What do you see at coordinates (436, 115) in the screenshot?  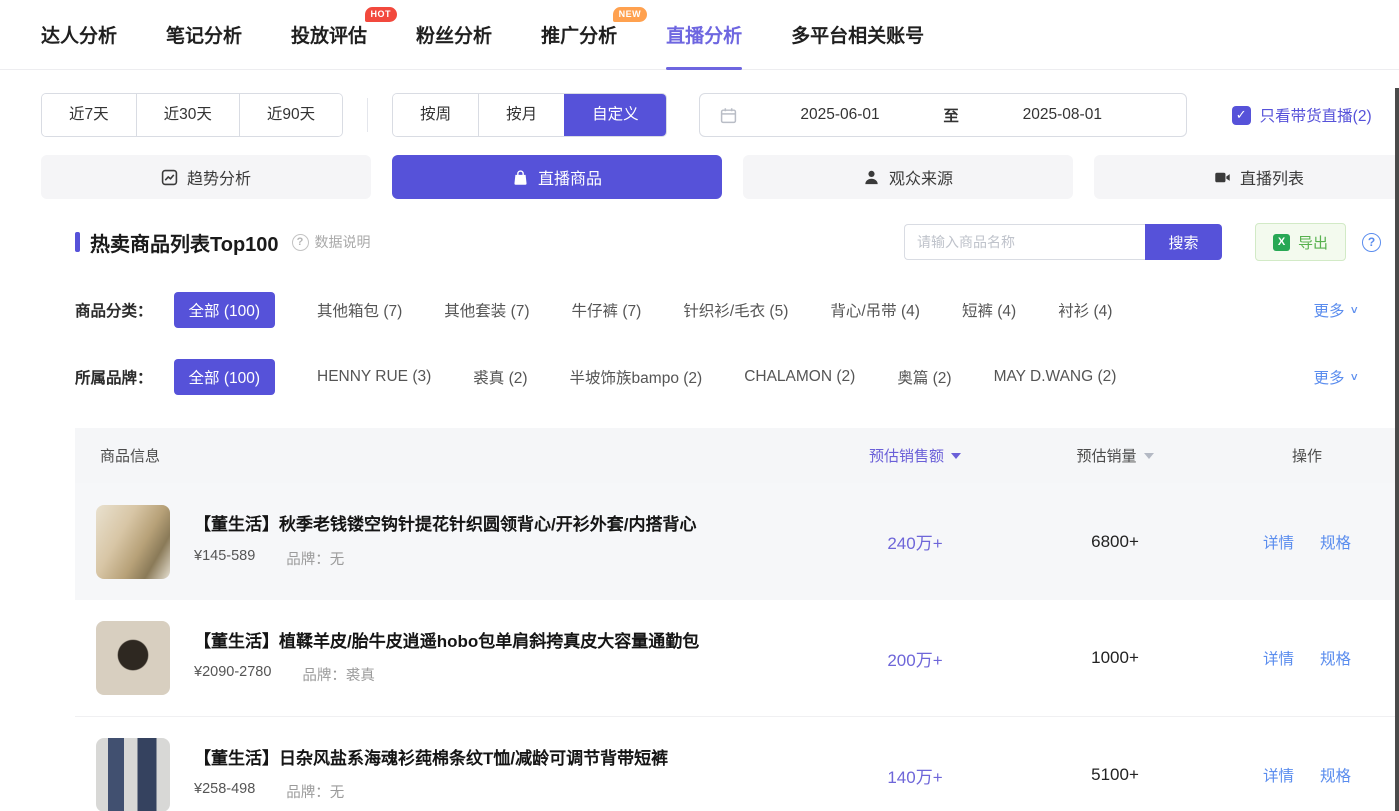 I see `by-week-button: 按周` at bounding box center [436, 115].